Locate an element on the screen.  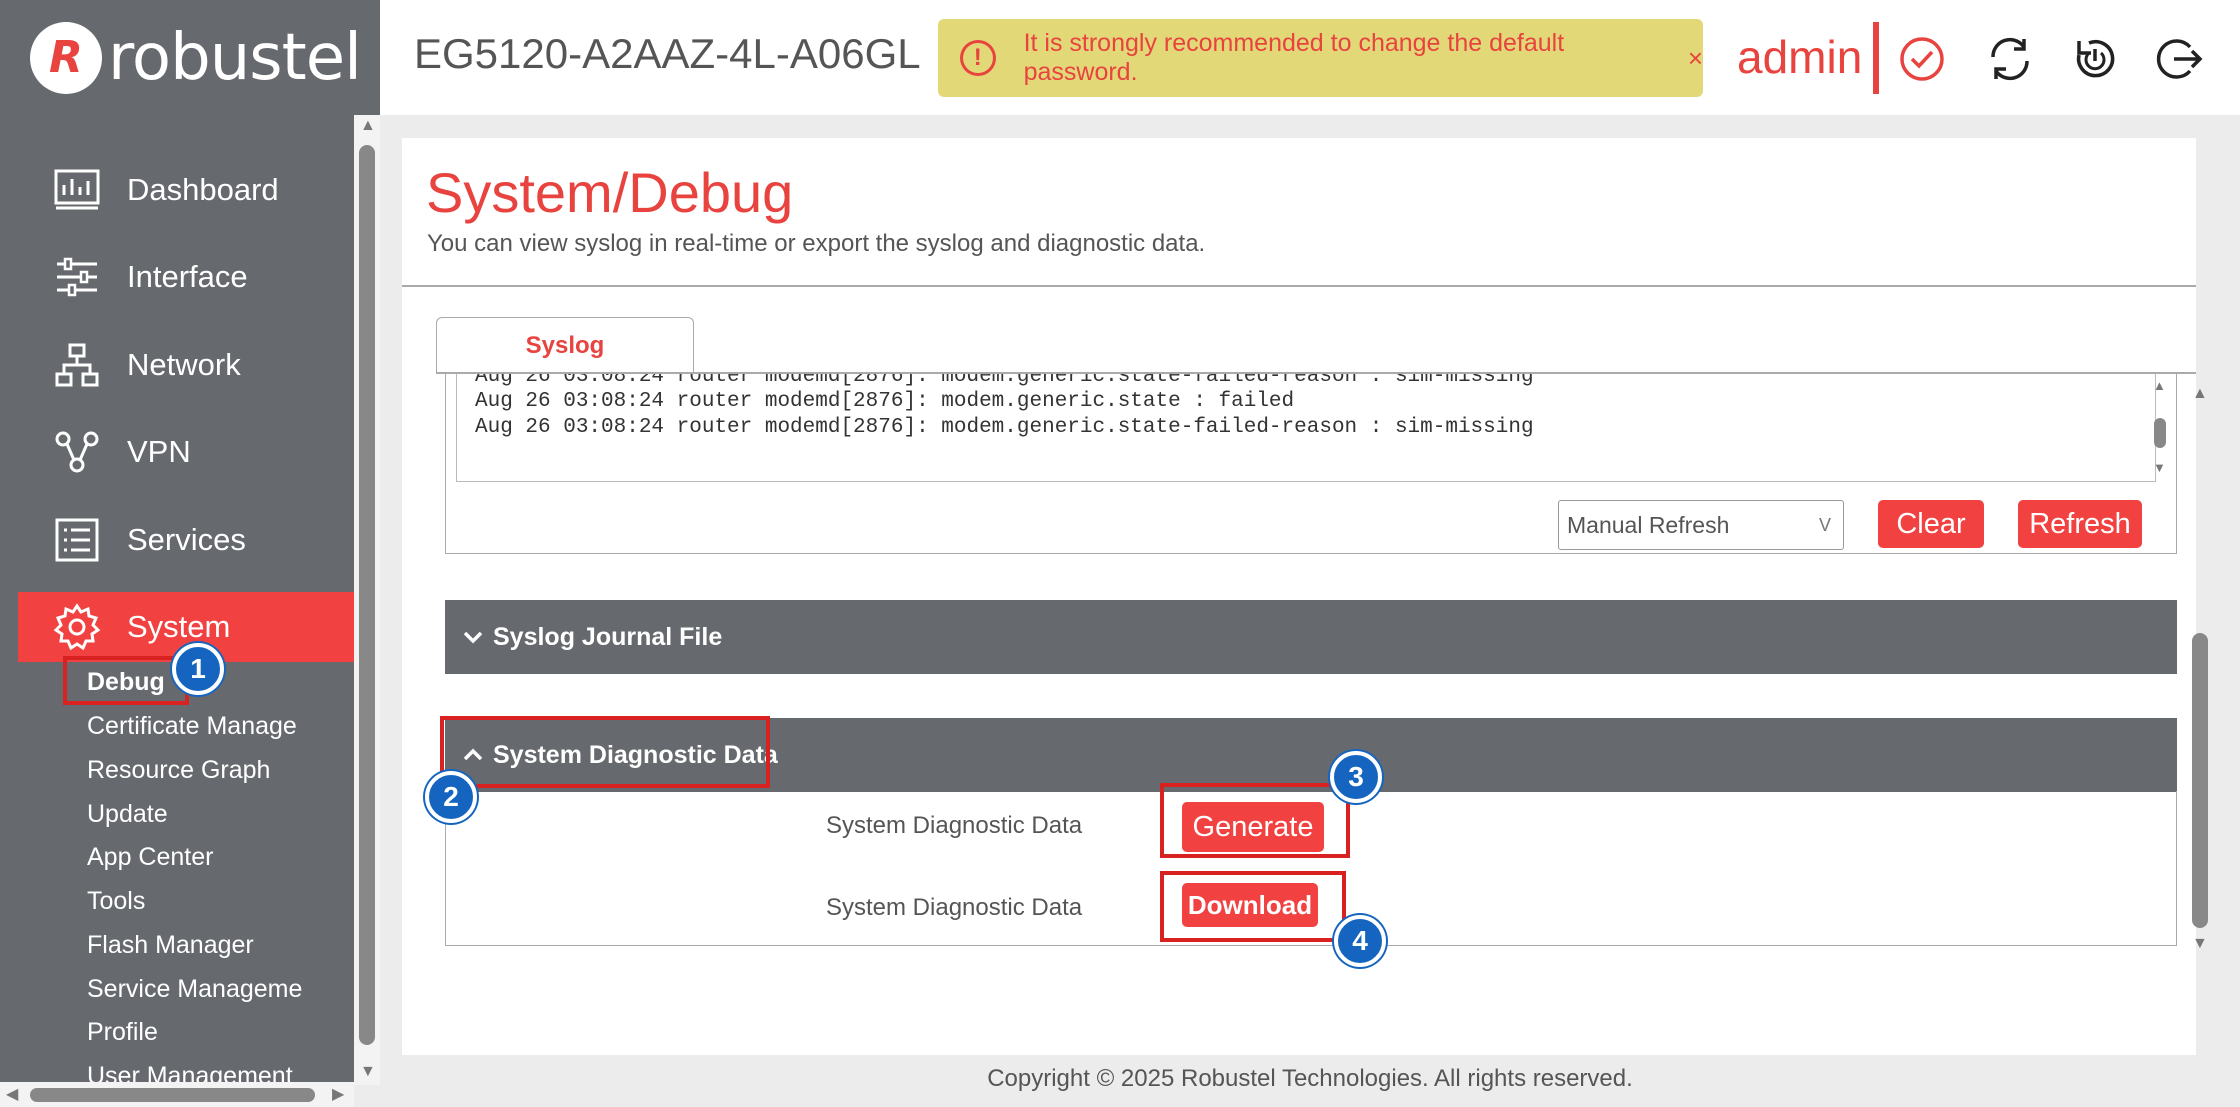
network-icon is located at coordinates (77, 365).